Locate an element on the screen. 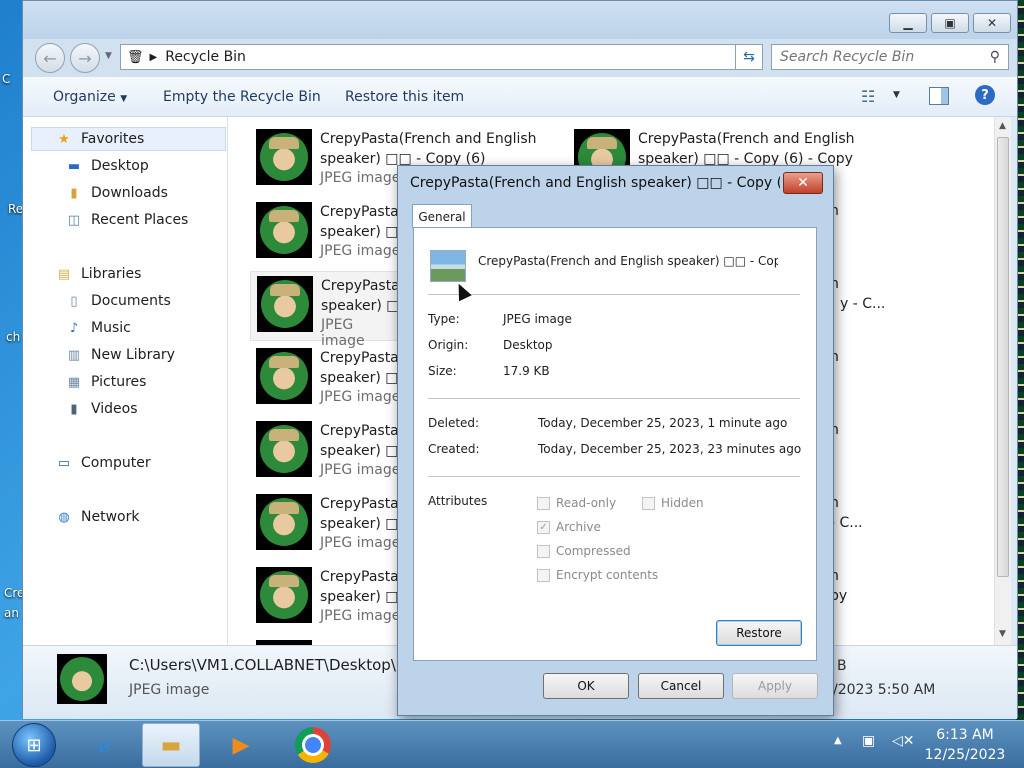 The height and width of the screenshot is (768, 1024). media-player-icon: ▶ is located at coordinates (241, 745).